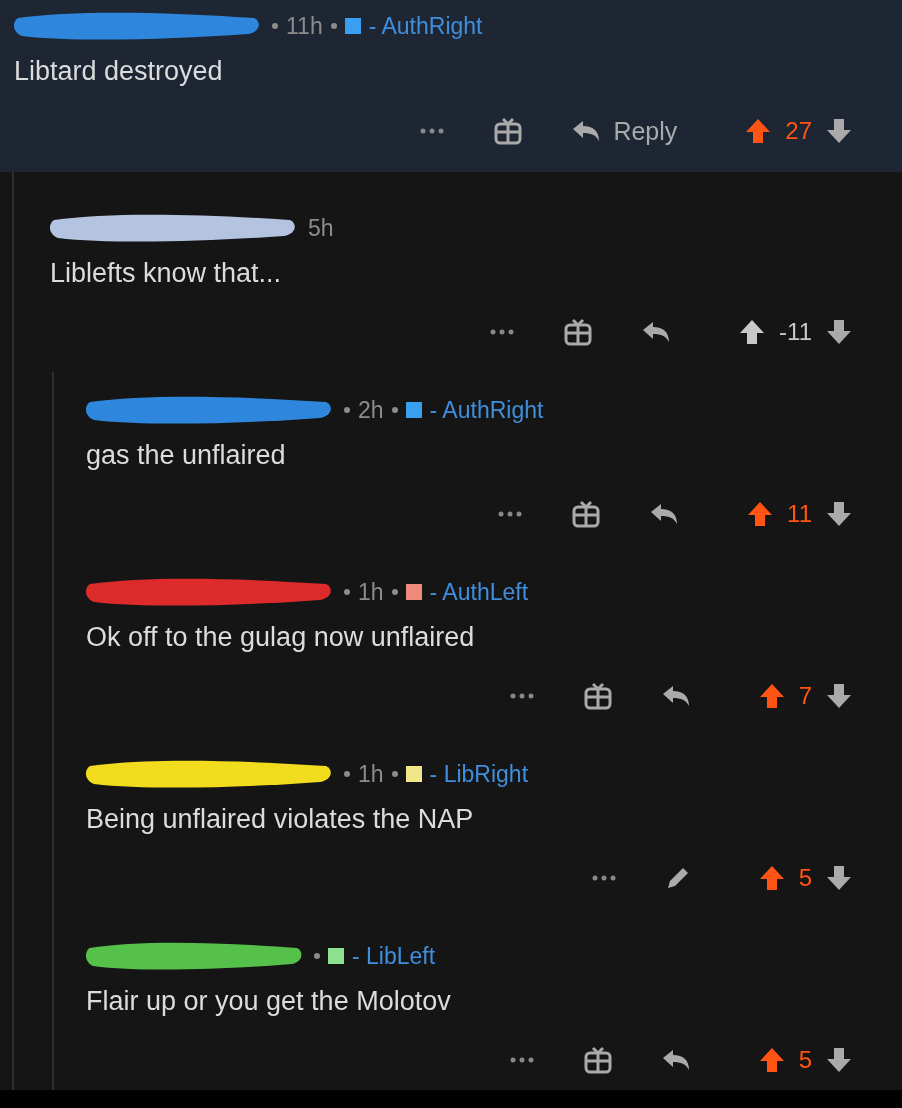  What do you see at coordinates (795, 332) in the screenshot?
I see `vote-score: -11` at bounding box center [795, 332].